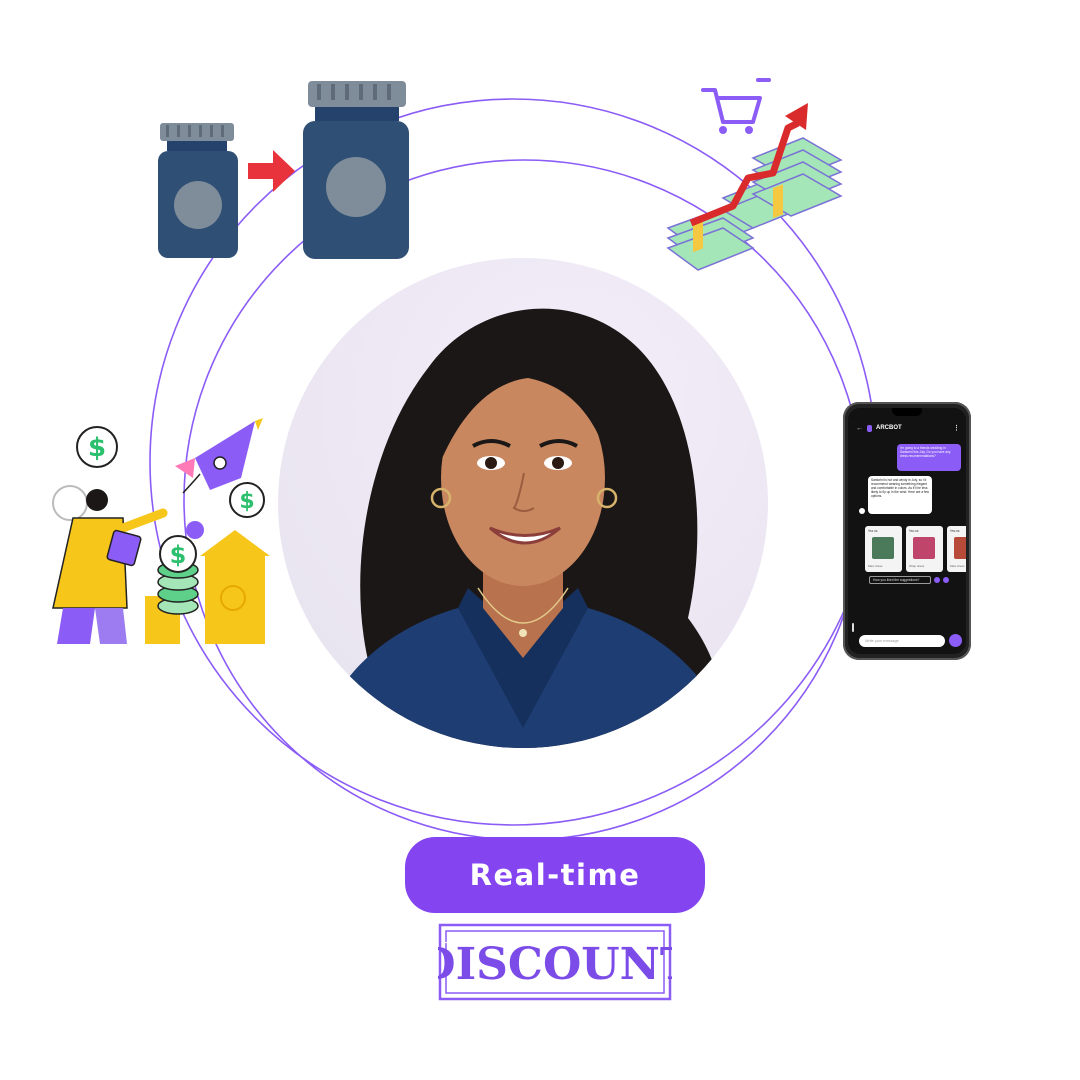 The height and width of the screenshot is (1080, 1080). Describe the element at coordinates (900, 580) in the screenshot. I see `followup-question: How you liked the suggestions?` at that location.